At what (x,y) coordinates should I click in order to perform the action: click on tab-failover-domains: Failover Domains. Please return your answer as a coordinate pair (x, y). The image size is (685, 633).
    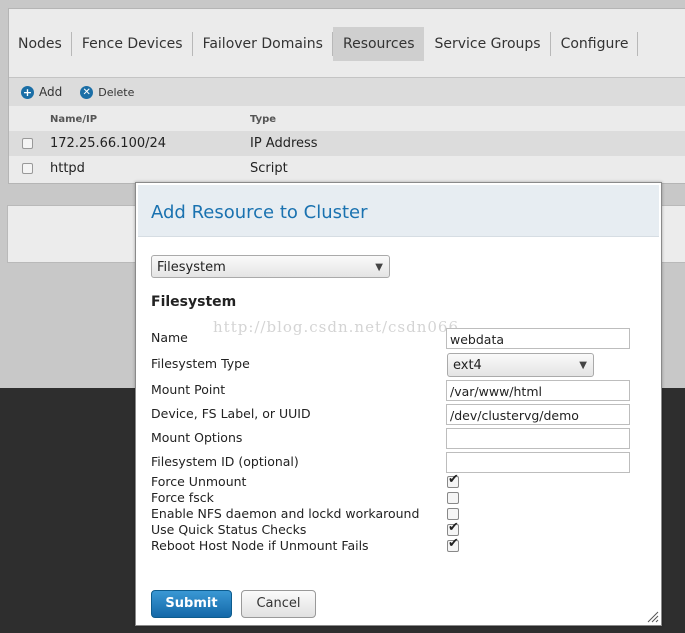
    Looking at the image, I should click on (263, 44).